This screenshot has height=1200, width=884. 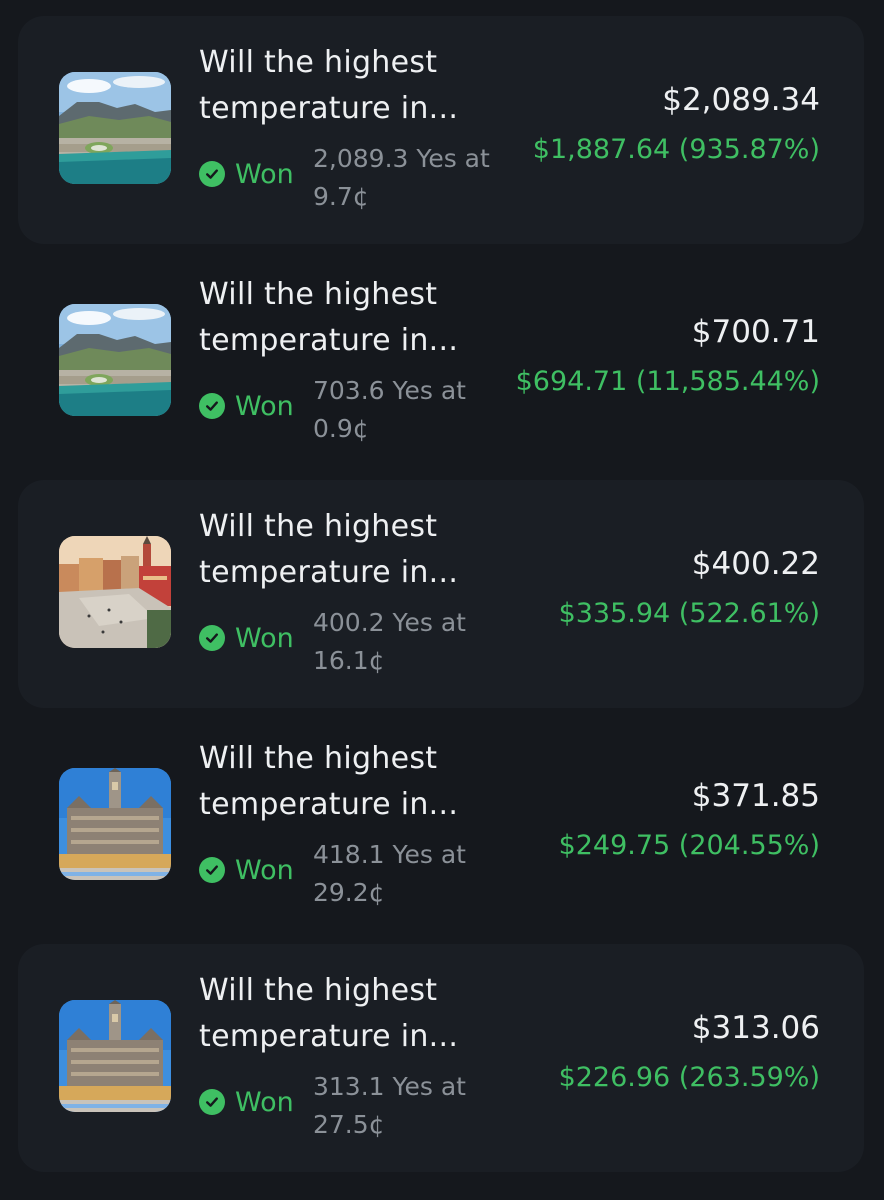 I want to click on shares-info: 2,089.3 Yes at 9.7¢, so click(x=413, y=178).